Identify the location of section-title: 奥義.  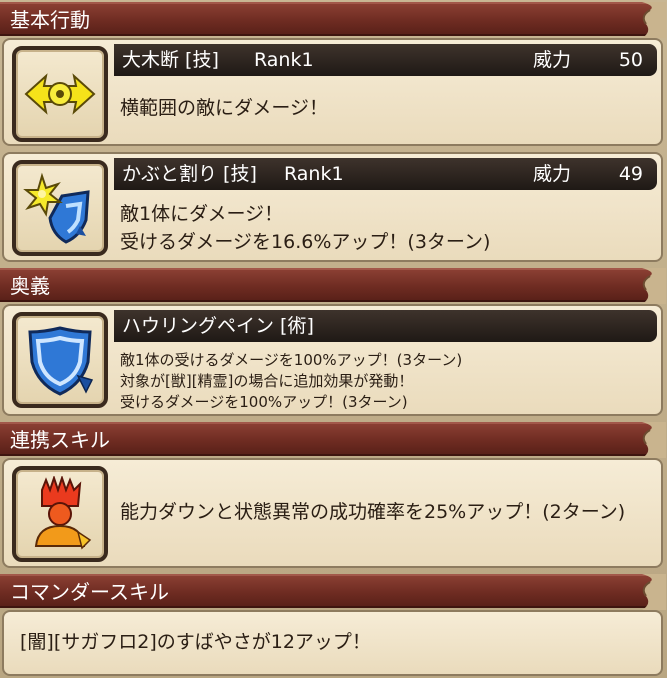
(30, 286).